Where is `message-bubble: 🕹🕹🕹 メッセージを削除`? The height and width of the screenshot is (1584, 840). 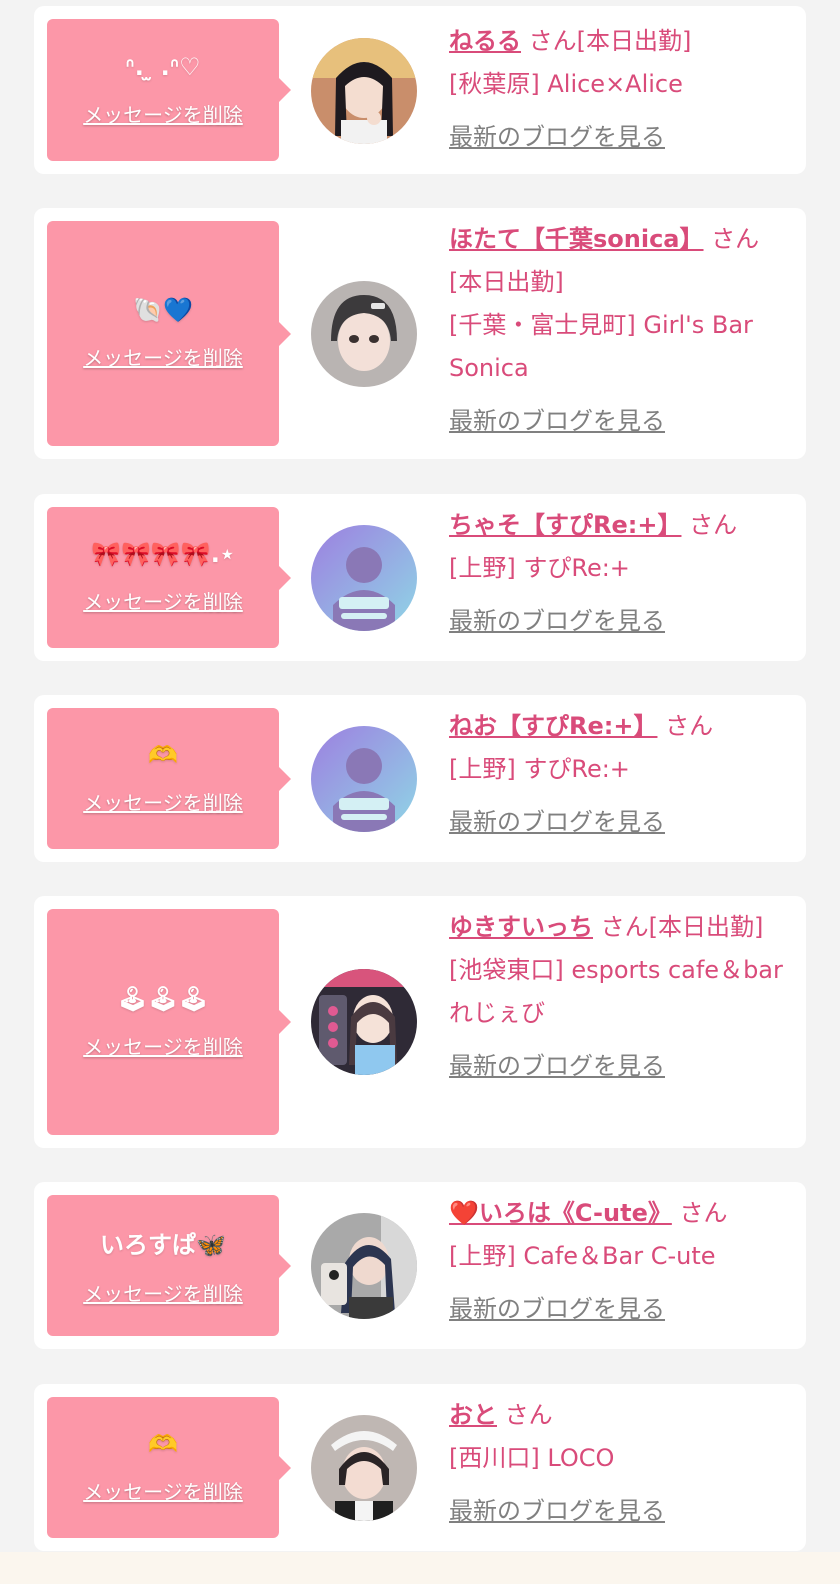 message-bubble: 🕹🕹🕹 メッセージを削除 is located at coordinates (169, 1022).